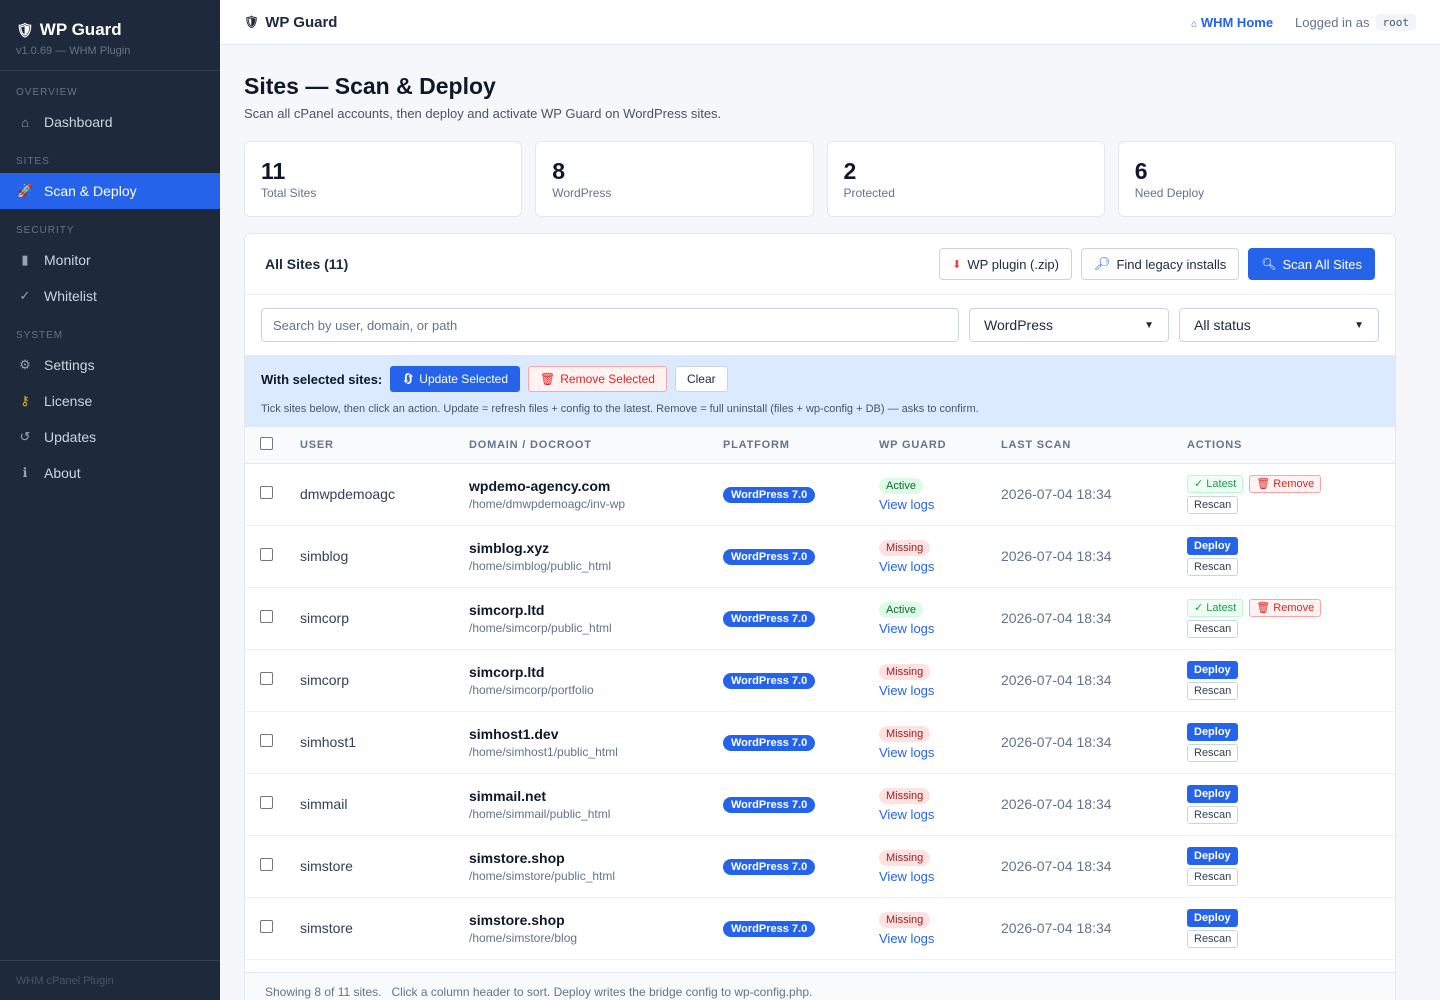 This screenshot has width=1440, height=1000. What do you see at coordinates (610, 325) in the screenshot?
I see `search-input` at bounding box center [610, 325].